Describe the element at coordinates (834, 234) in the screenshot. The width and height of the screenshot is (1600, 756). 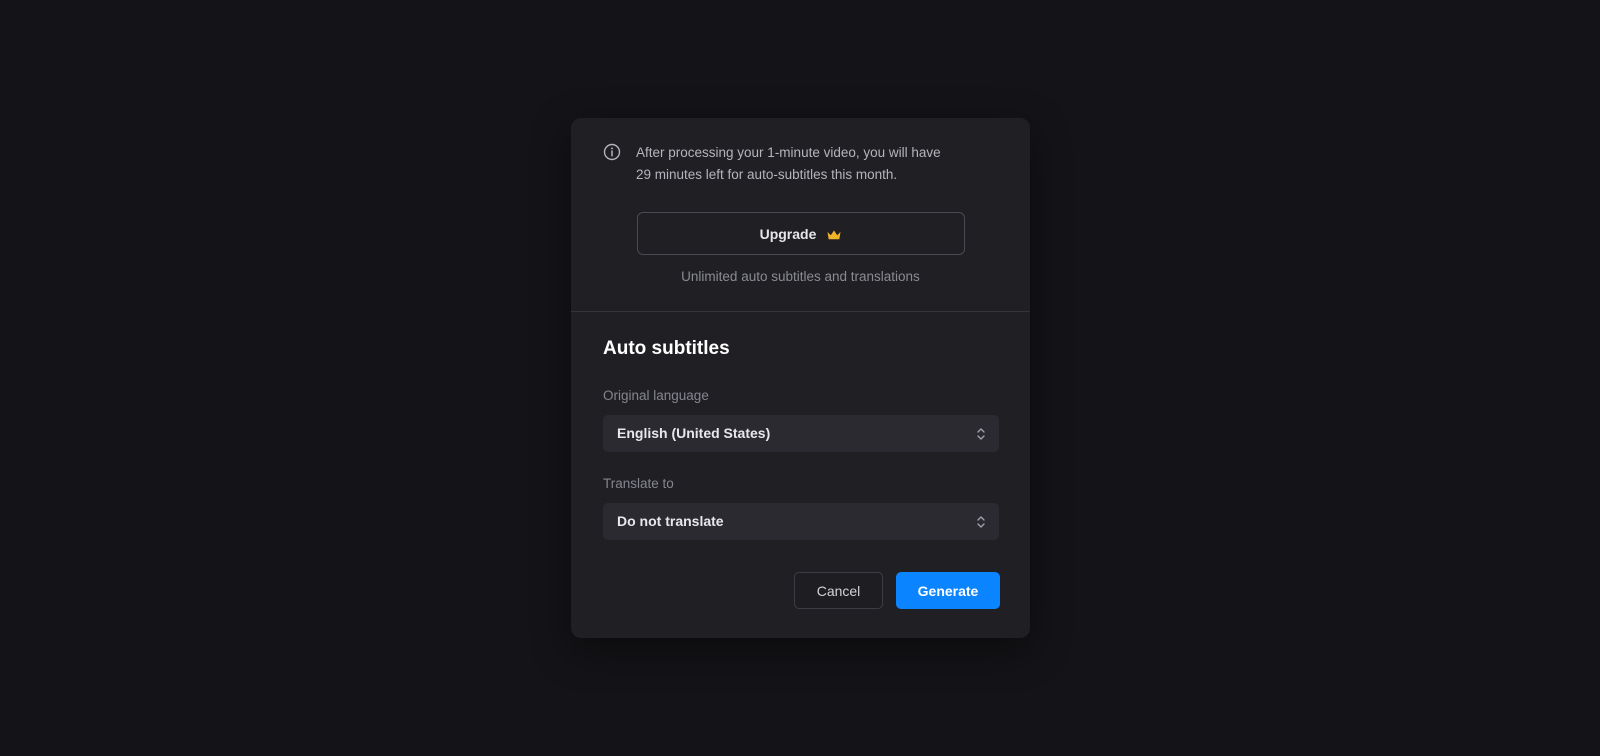
I see `crown-icon` at that location.